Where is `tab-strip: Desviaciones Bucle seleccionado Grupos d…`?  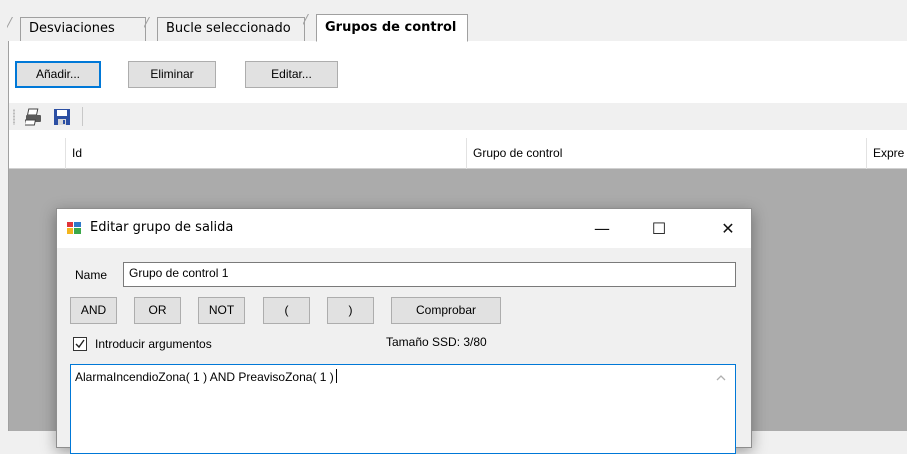
tab-strip: Desviaciones Bucle seleccionado Grupos d… is located at coordinates (453, 21).